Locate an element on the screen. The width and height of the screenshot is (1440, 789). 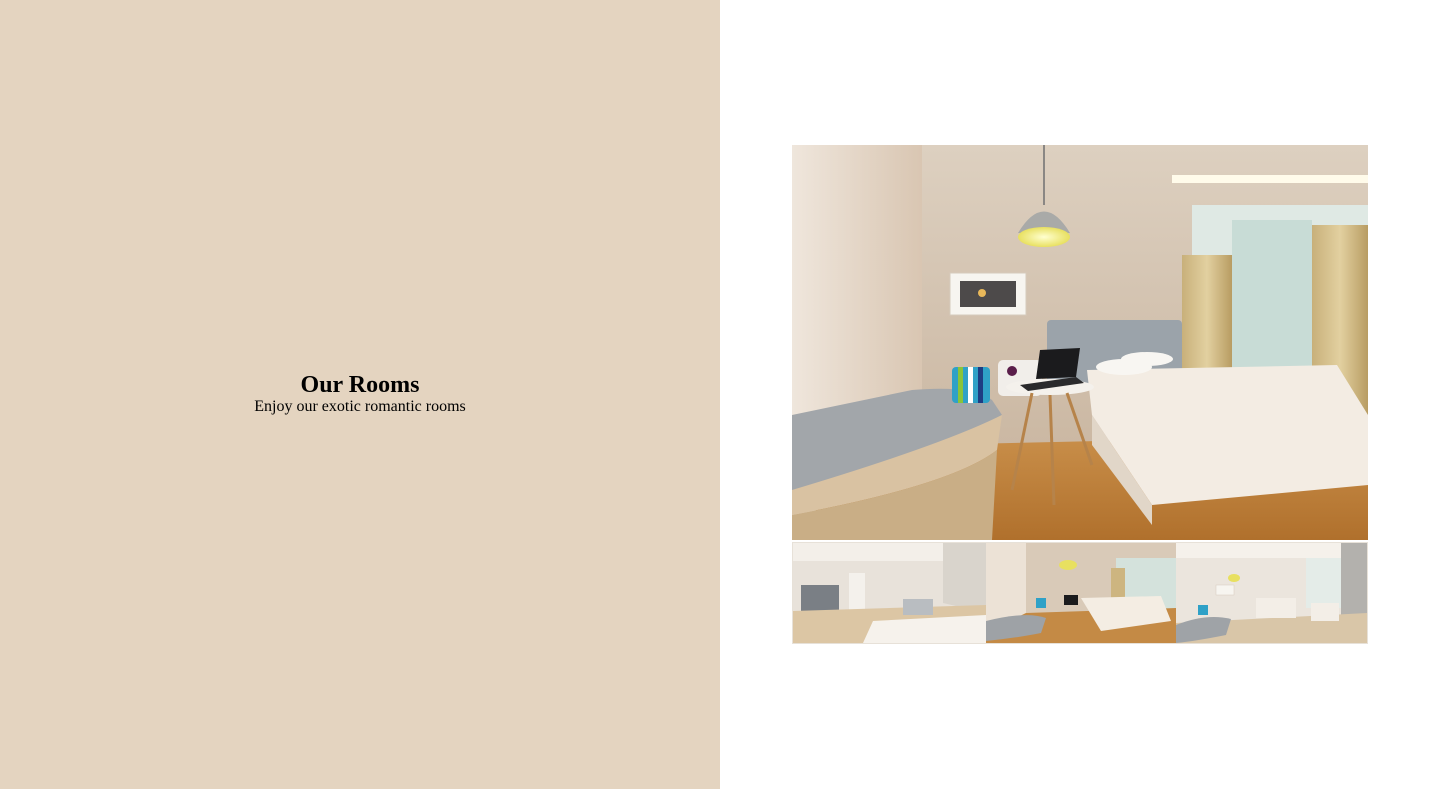
section-title: Our Rooms is located at coordinates (360, 384).